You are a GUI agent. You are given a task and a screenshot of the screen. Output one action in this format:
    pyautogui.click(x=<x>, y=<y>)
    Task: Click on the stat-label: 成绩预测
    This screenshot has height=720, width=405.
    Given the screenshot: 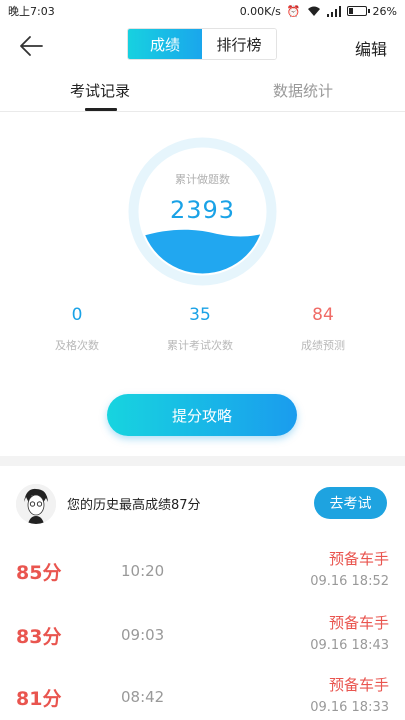 What is the action you would take?
    pyautogui.click(x=323, y=345)
    